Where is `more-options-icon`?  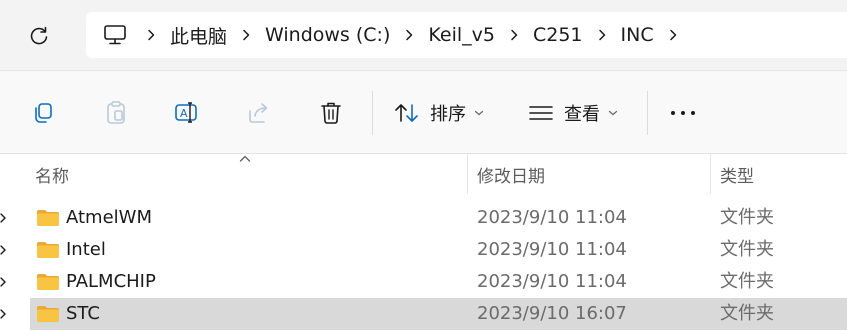
more-options-icon is located at coordinates (673, 113).